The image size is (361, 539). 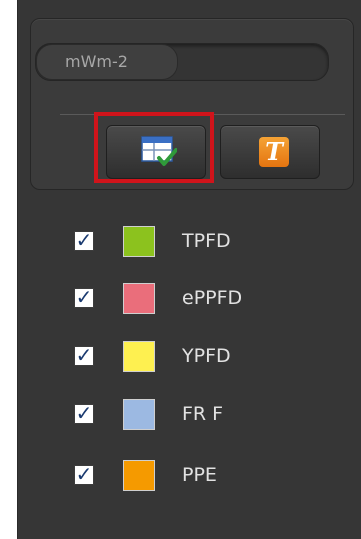 I want to click on legend-row: ✓ FR F, so click(x=202, y=414).